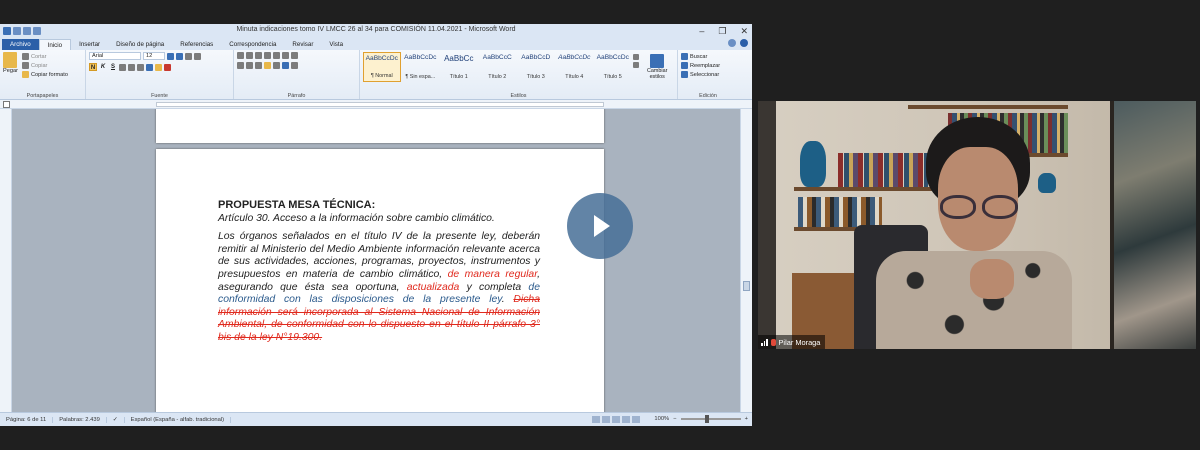 The height and width of the screenshot is (450, 1200). What do you see at coordinates (249, 55) in the screenshot?
I see `numbering-icon` at bounding box center [249, 55].